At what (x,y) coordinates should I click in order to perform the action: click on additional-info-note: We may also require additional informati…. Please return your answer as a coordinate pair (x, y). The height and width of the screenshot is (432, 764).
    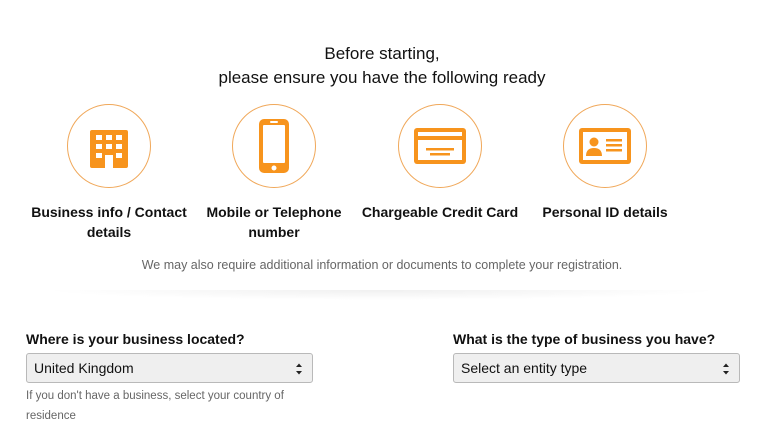
    Looking at the image, I should click on (382, 265).